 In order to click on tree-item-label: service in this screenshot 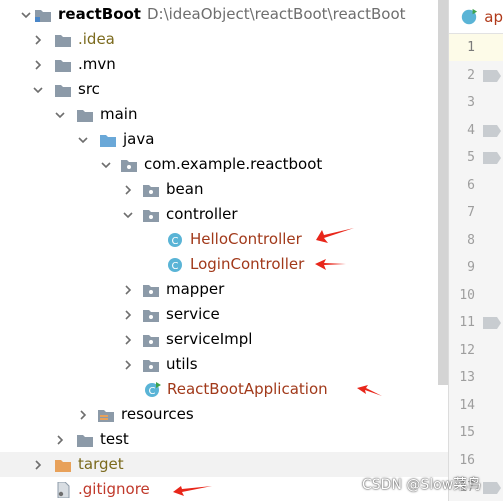, I will do `click(193, 314)`.